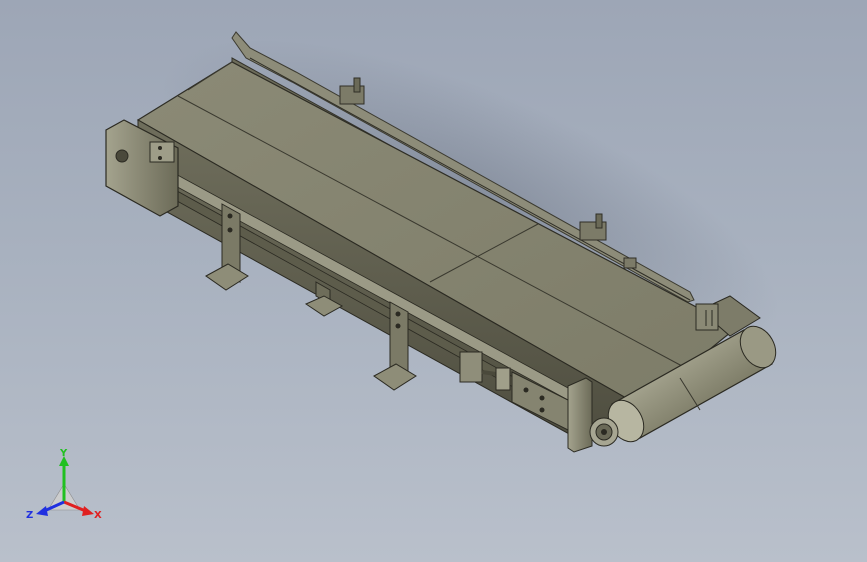 The height and width of the screenshot is (562, 867). What do you see at coordinates (63, 453) in the screenshot?
I see `y-axis-label: Y` at bounding box center [63, 453].